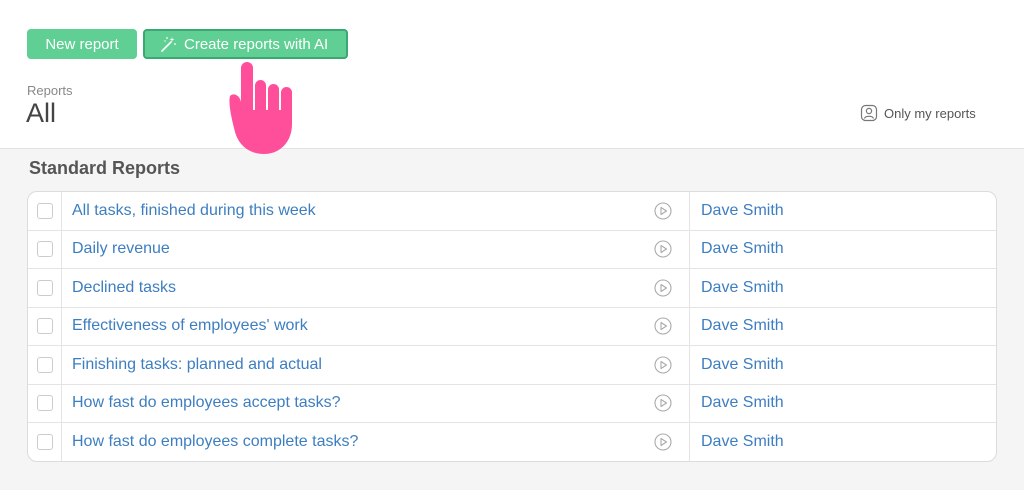  Describe the element at coordinates (256, 44) in the screenshot. I see `create-reports-ai-label: Create reports with AI` at that location.